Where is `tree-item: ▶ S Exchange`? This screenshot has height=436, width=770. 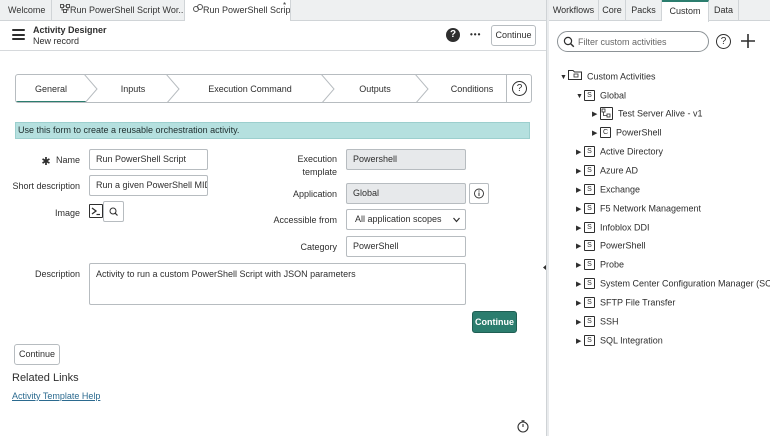
tree-item: ▶ S Exchange is located at coordinates (608, 189).